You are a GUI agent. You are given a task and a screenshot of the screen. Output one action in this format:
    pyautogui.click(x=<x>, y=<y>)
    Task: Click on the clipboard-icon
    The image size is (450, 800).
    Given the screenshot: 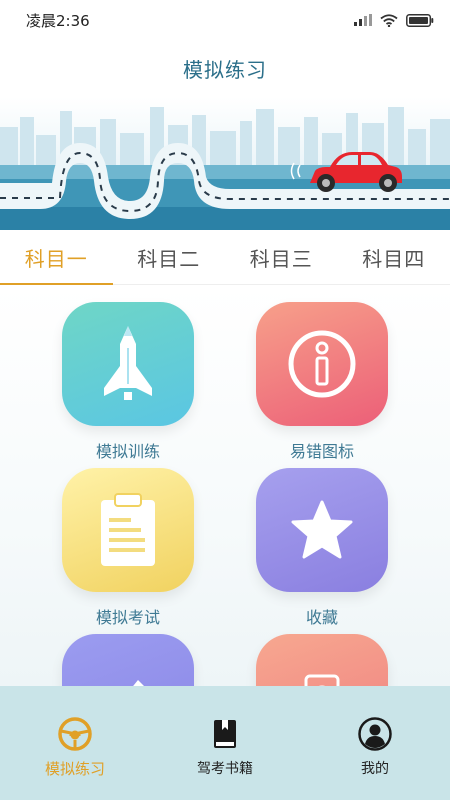 What is the action you would take?
    pyautogui.click(x=128, y=529)
    